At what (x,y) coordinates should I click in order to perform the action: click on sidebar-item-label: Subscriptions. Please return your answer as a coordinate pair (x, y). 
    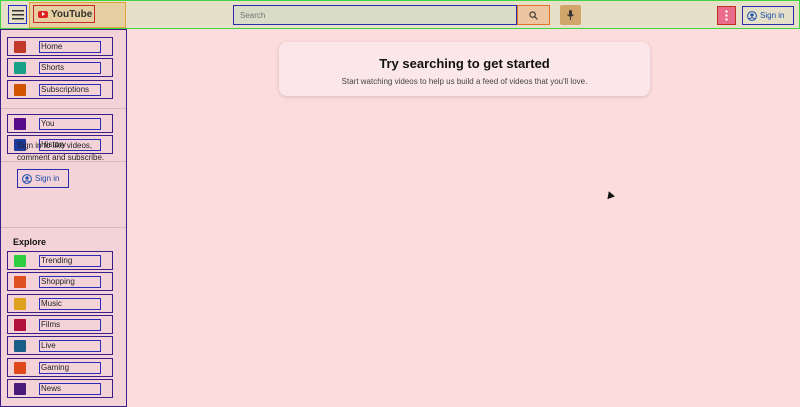
    Looking at the image, I should click on (70, 89).